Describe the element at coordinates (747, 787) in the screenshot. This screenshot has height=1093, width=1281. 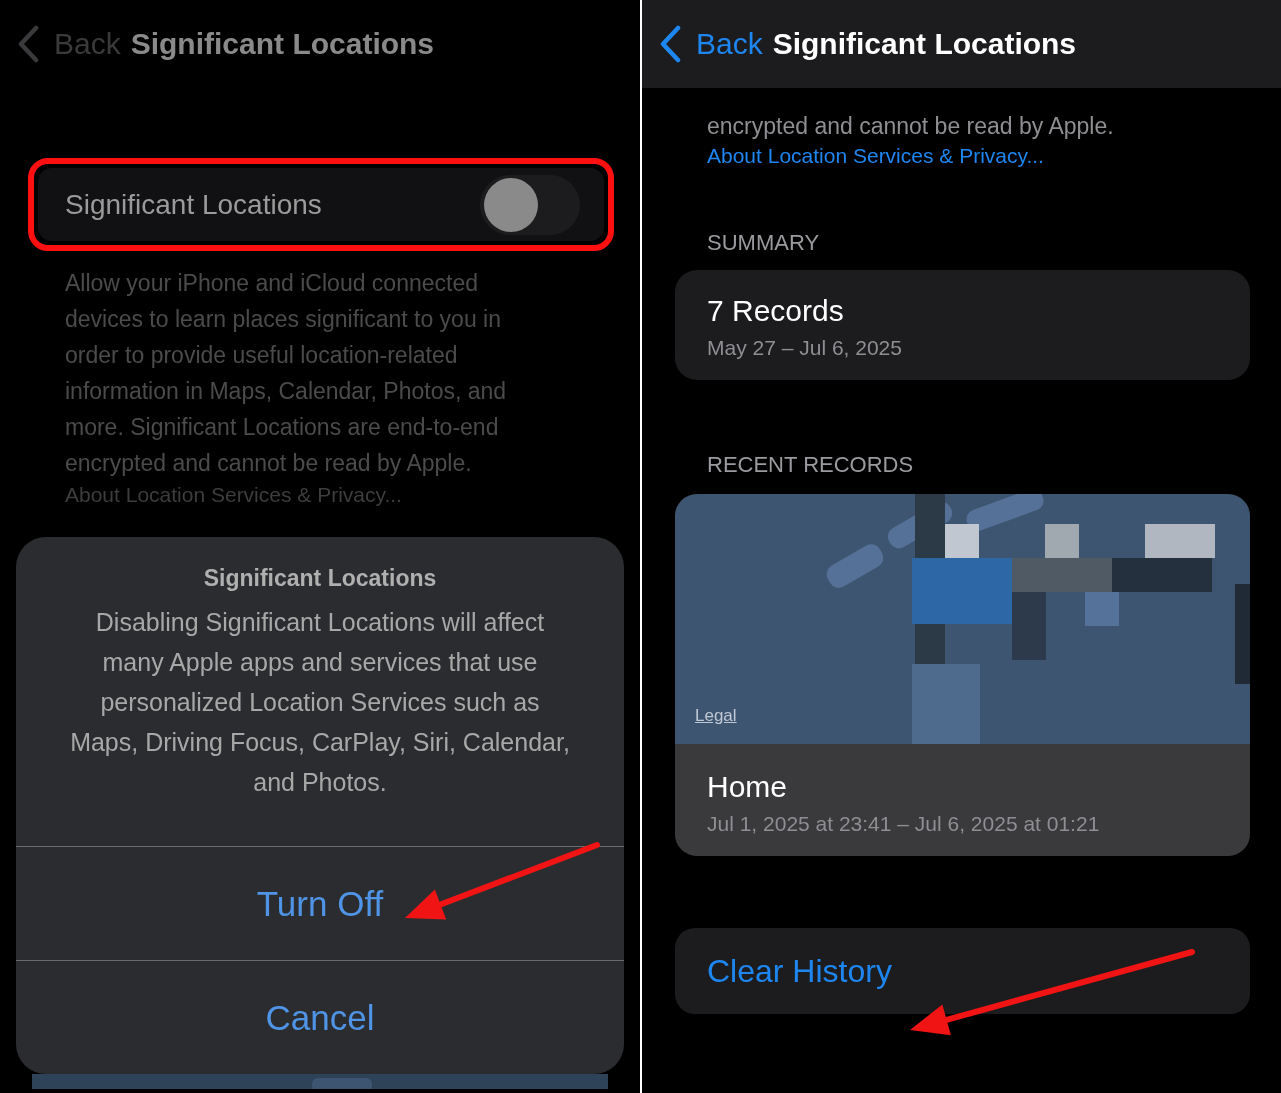
I see `place-name: Home` at that location.